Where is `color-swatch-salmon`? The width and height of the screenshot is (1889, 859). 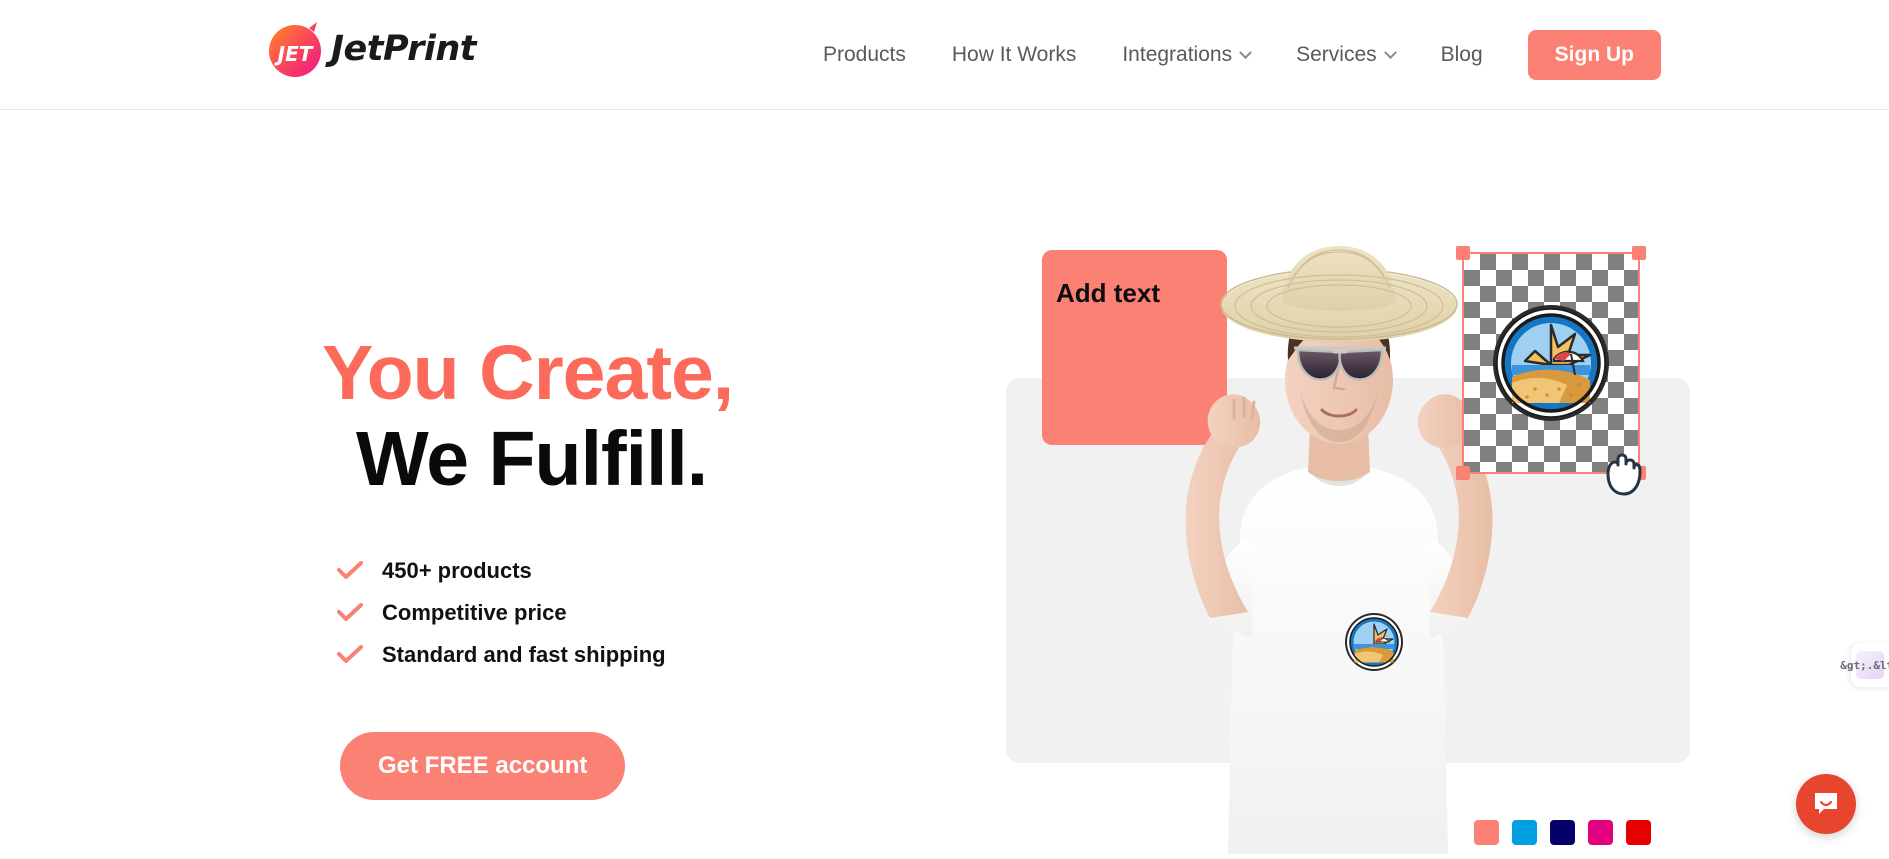 color-swatch-salmon is located at coordinates (1486, 832).